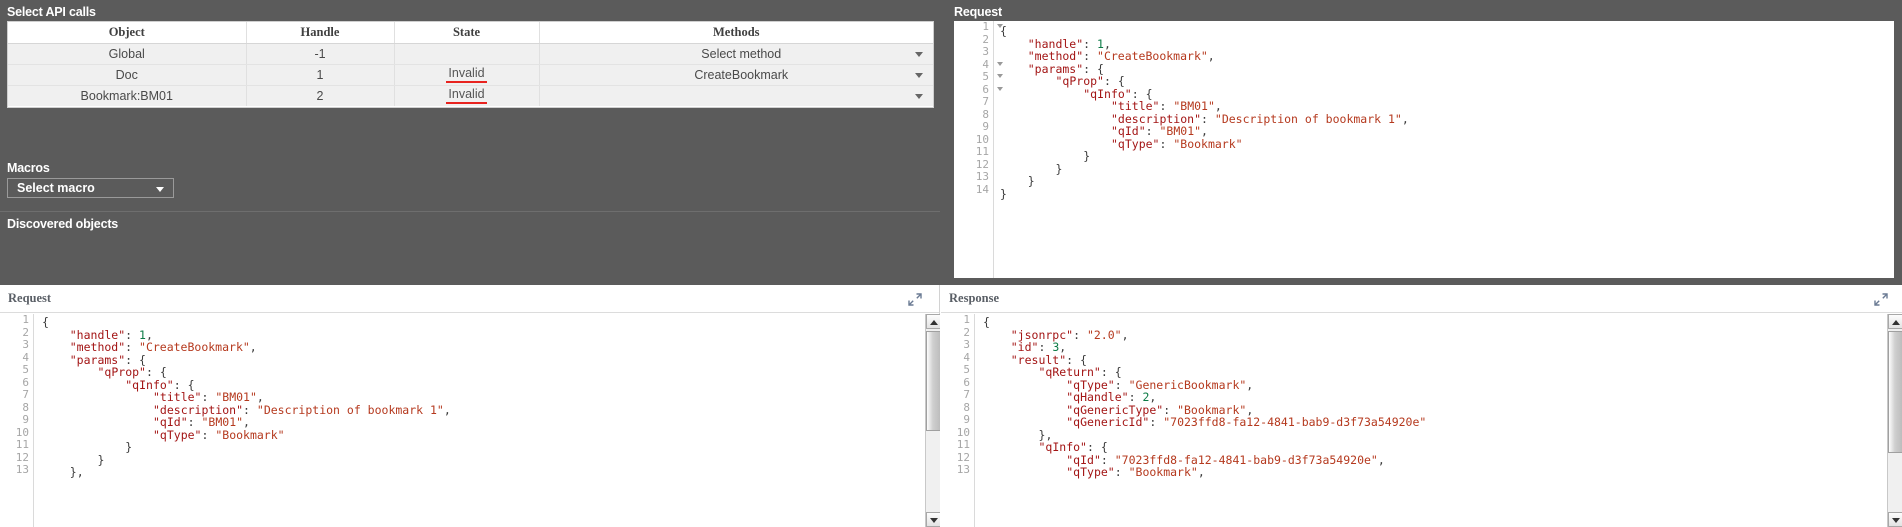 This screenshot has height=527, width=1902. What do you see at coordinates (470, 211) in the screenshot?
I see `divider` at bounding box center [470, 211].